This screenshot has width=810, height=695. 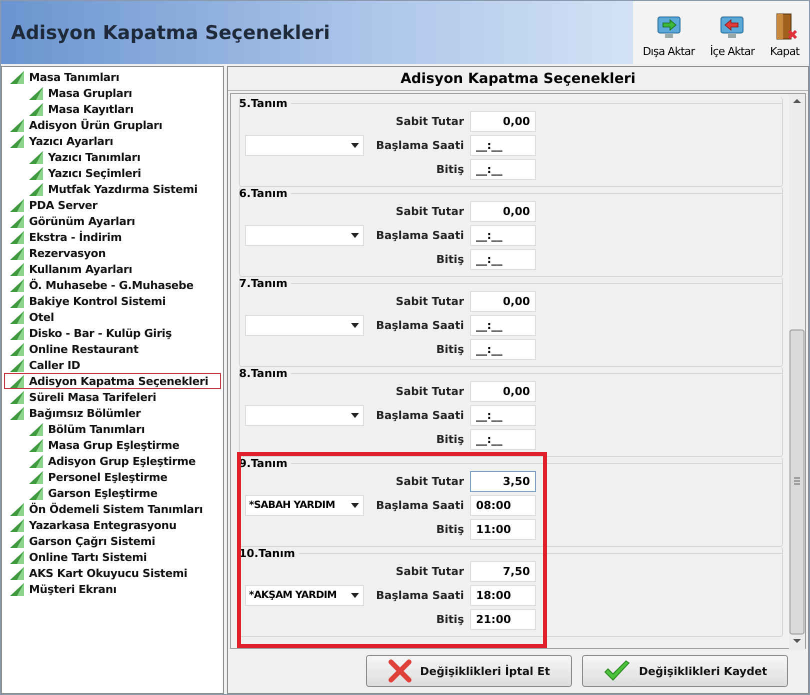 What do you see at coordinates (112, 205) in the screenshot?
I see `tree-item: PDA Server` at bounding box center [112, 205].